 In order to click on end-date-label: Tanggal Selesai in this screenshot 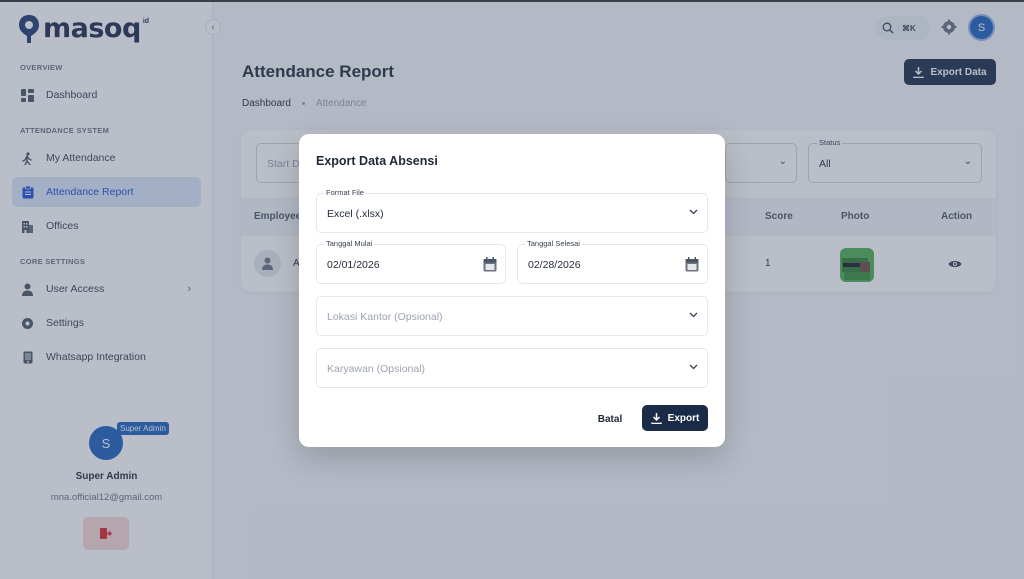, I will do `click(553, 243)`.